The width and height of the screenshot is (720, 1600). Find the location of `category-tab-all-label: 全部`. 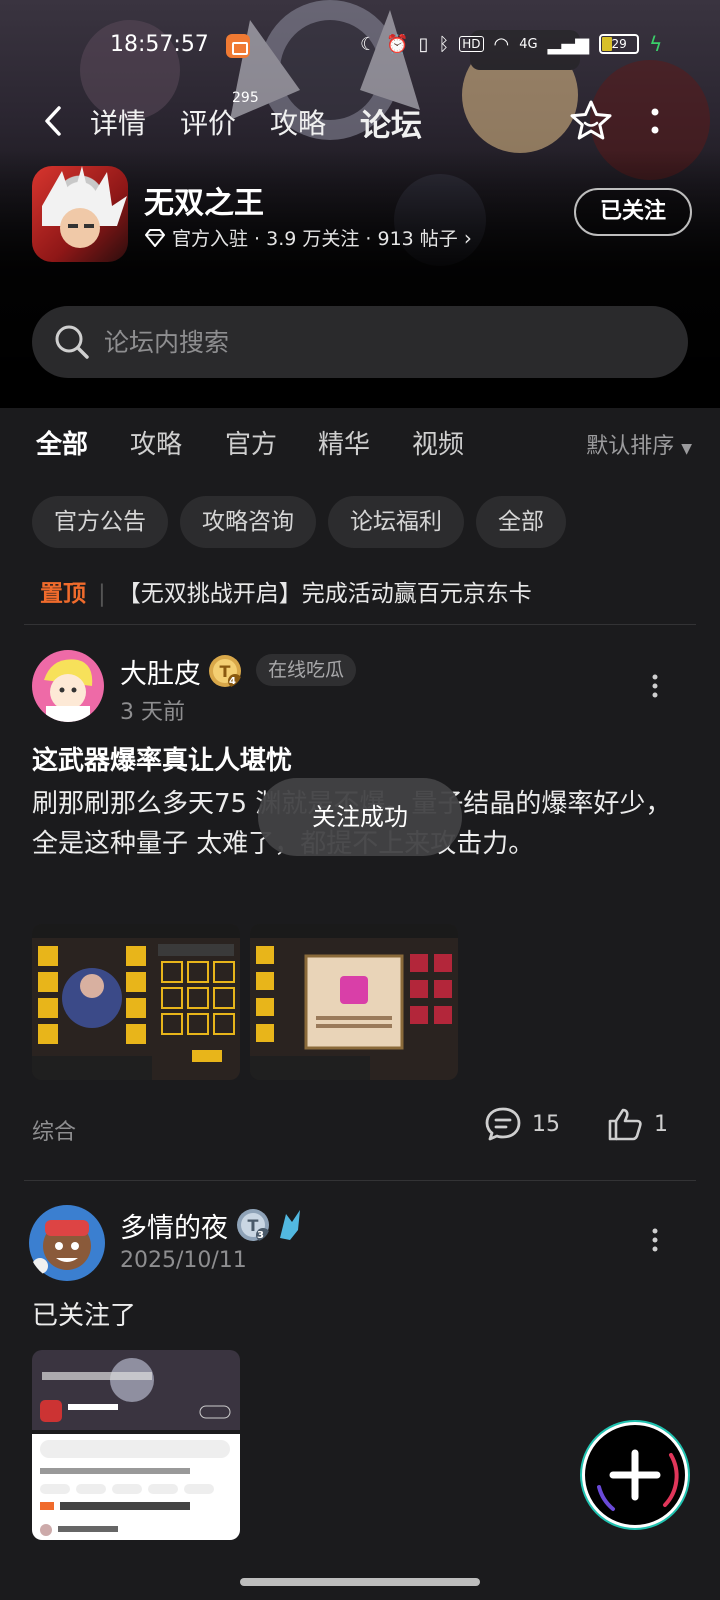

category-tab-all-label: 全部 is located at coordinates (62, 445).